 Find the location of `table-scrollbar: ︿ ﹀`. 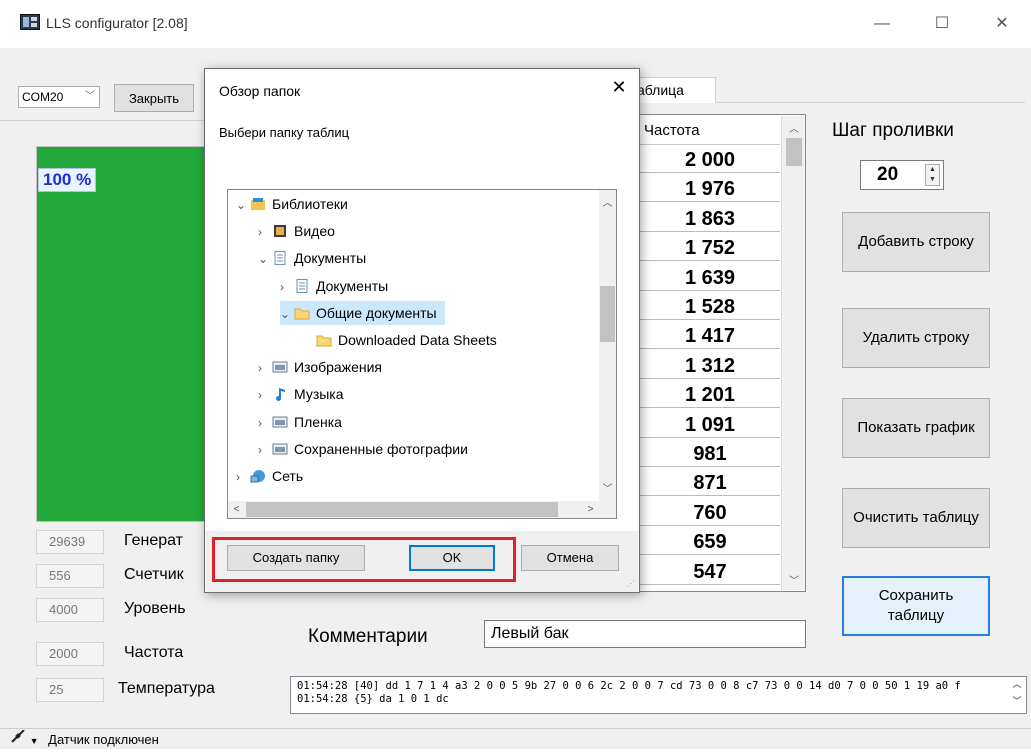

table-scrollbar: ︿ ﹀ is located at coordinates (793, 353).